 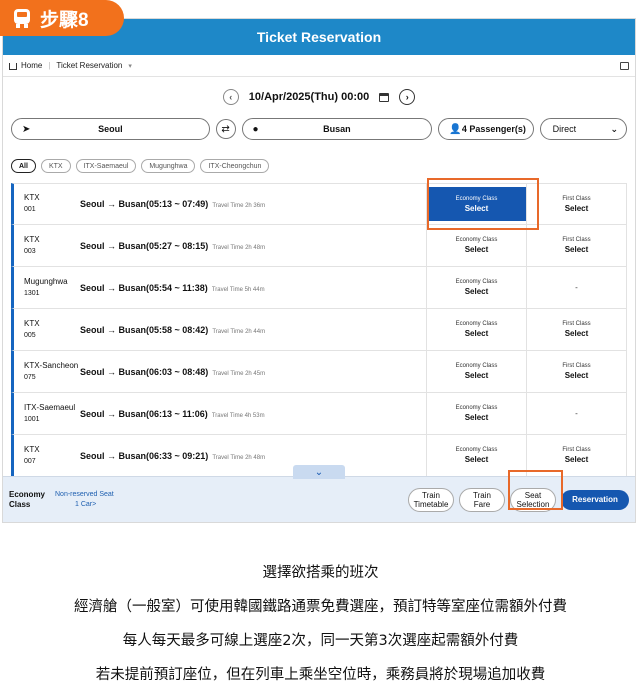 I want to click on train-name: KTX 001, so click(x=32, y=203).